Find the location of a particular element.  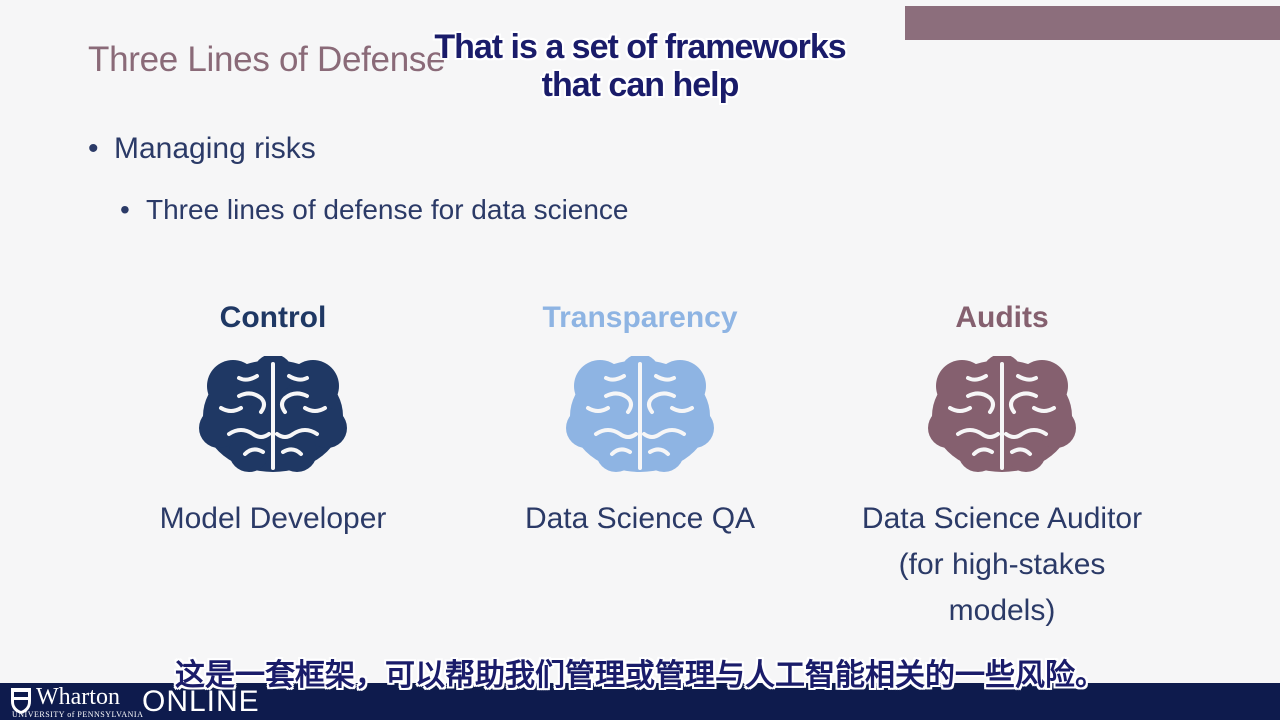

role-label: Model Developer is located at coordinates (273, 518).